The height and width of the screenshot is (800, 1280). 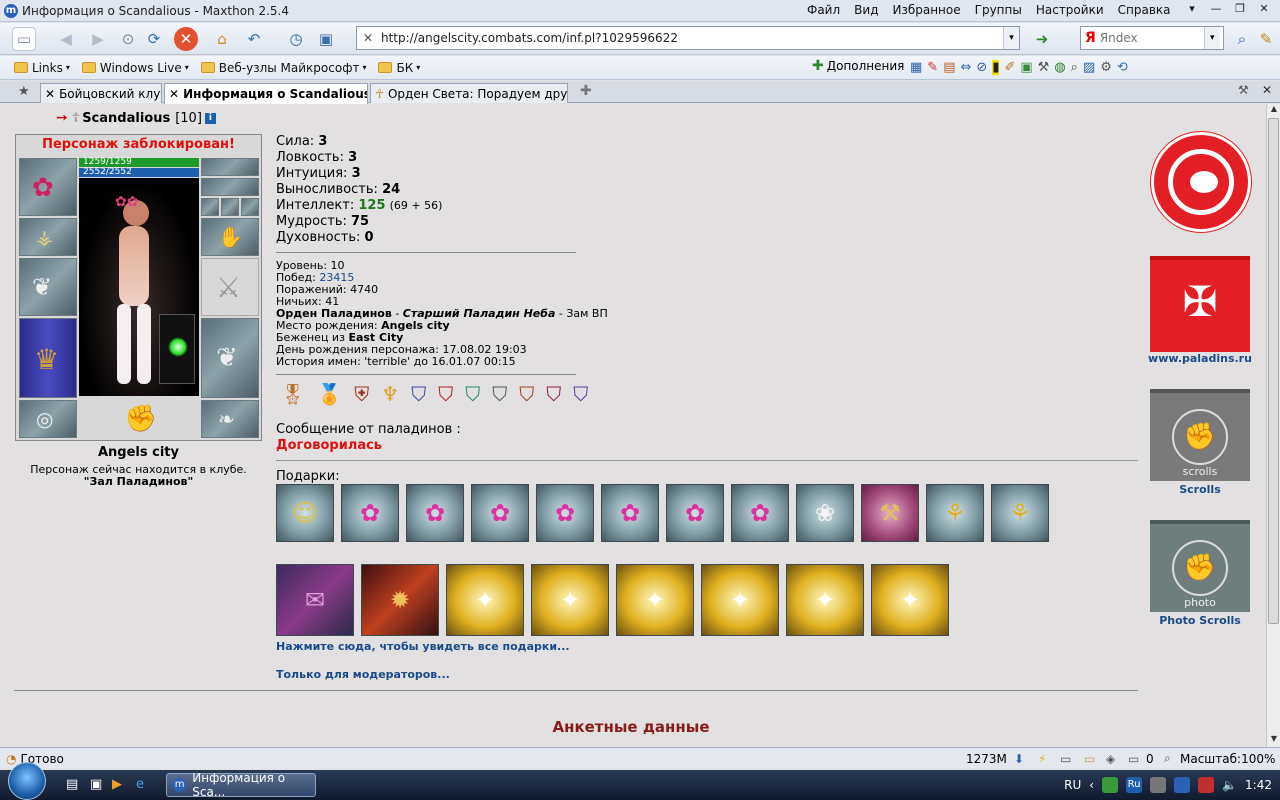 I want to click on bk-folder: БК ▾, so click(x=399, y=68).